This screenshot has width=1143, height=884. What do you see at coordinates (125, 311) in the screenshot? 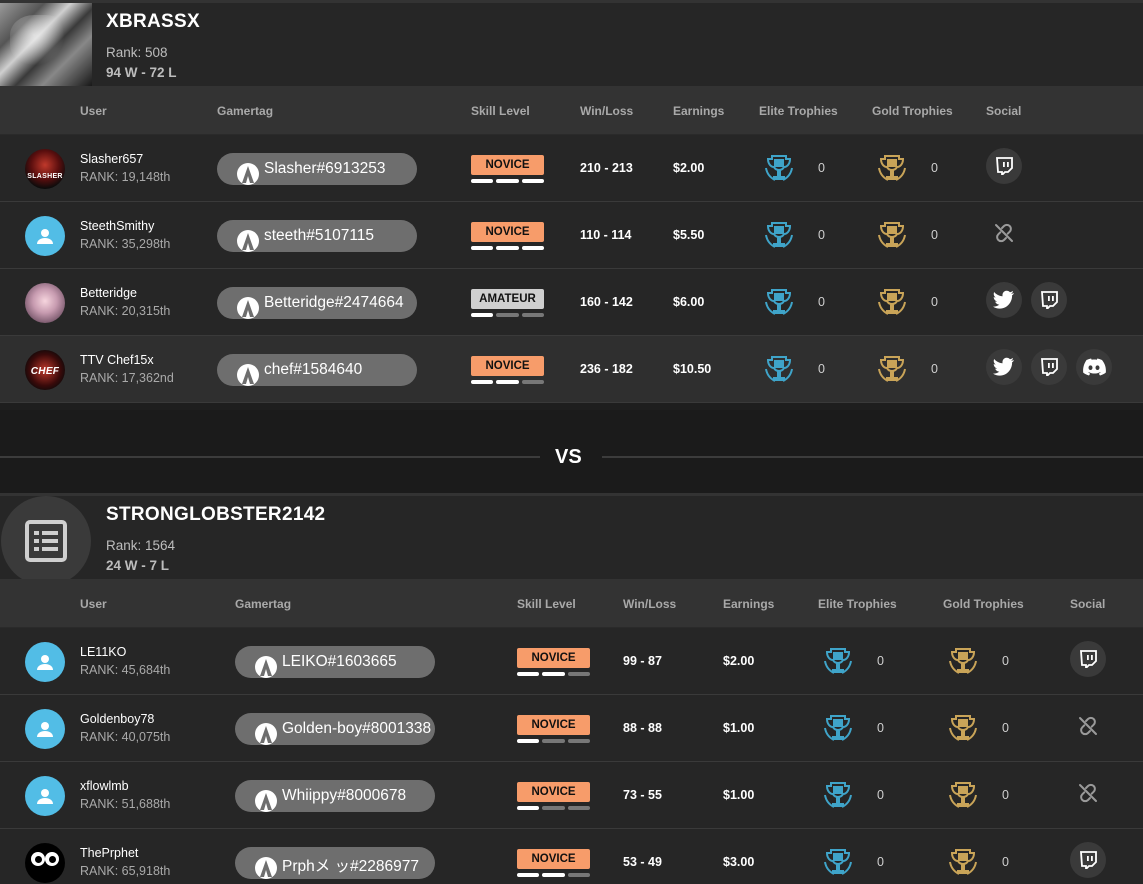
I see `user-rank: RANK: 20,315th` at bounding box center [125, 311].